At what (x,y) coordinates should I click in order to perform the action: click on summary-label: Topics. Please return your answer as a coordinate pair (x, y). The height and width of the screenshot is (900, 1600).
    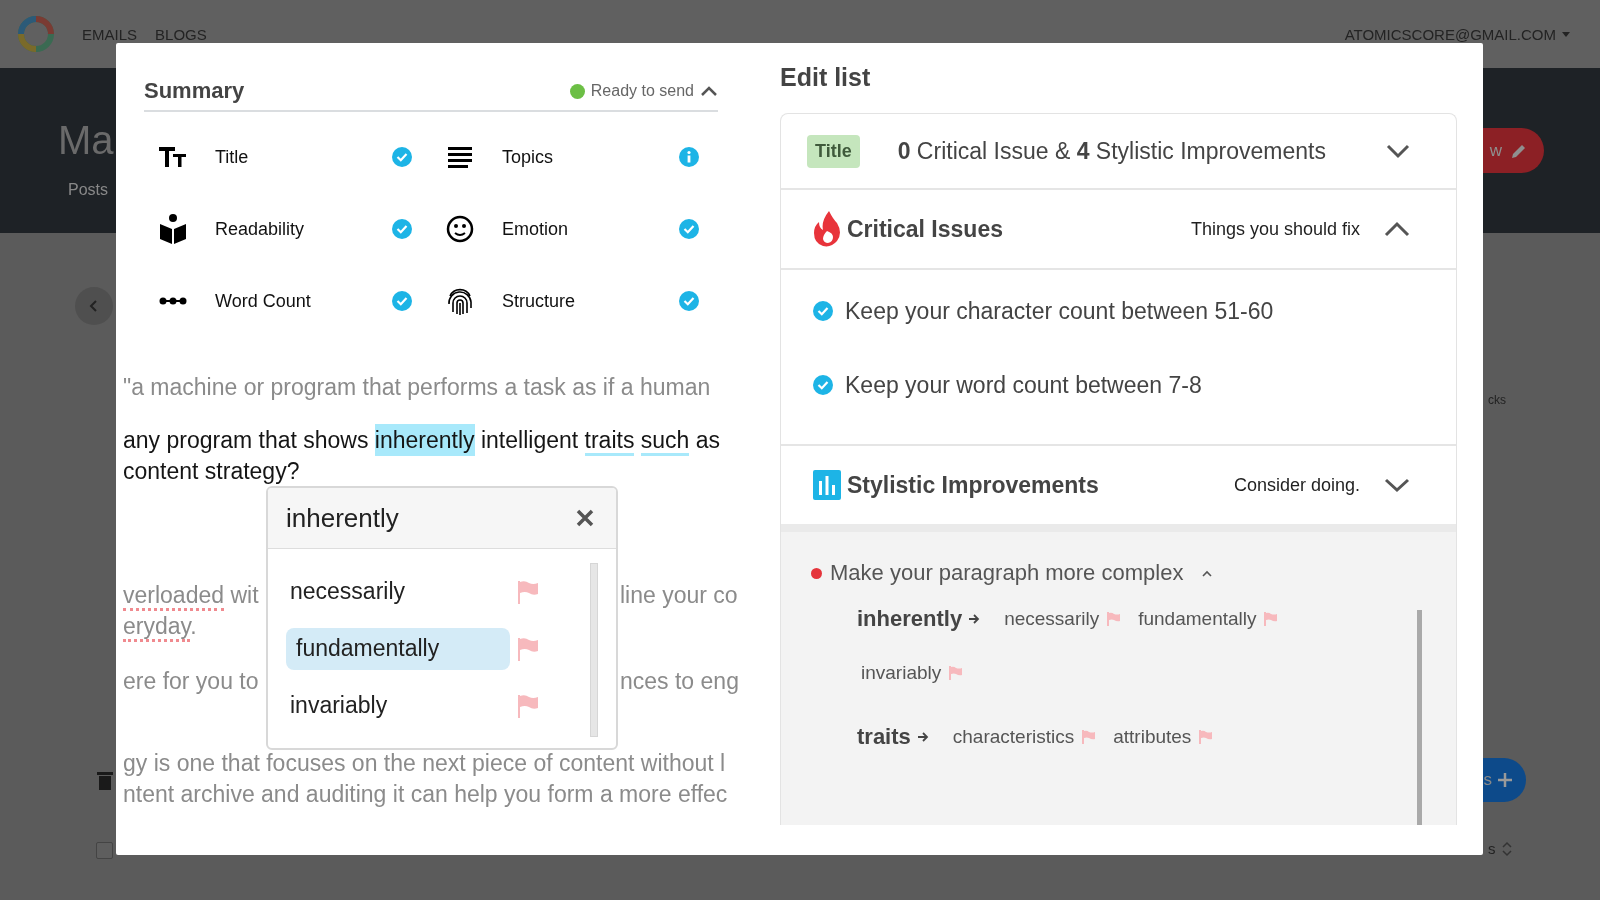
    Looking at the image, I should click on (528, 157).